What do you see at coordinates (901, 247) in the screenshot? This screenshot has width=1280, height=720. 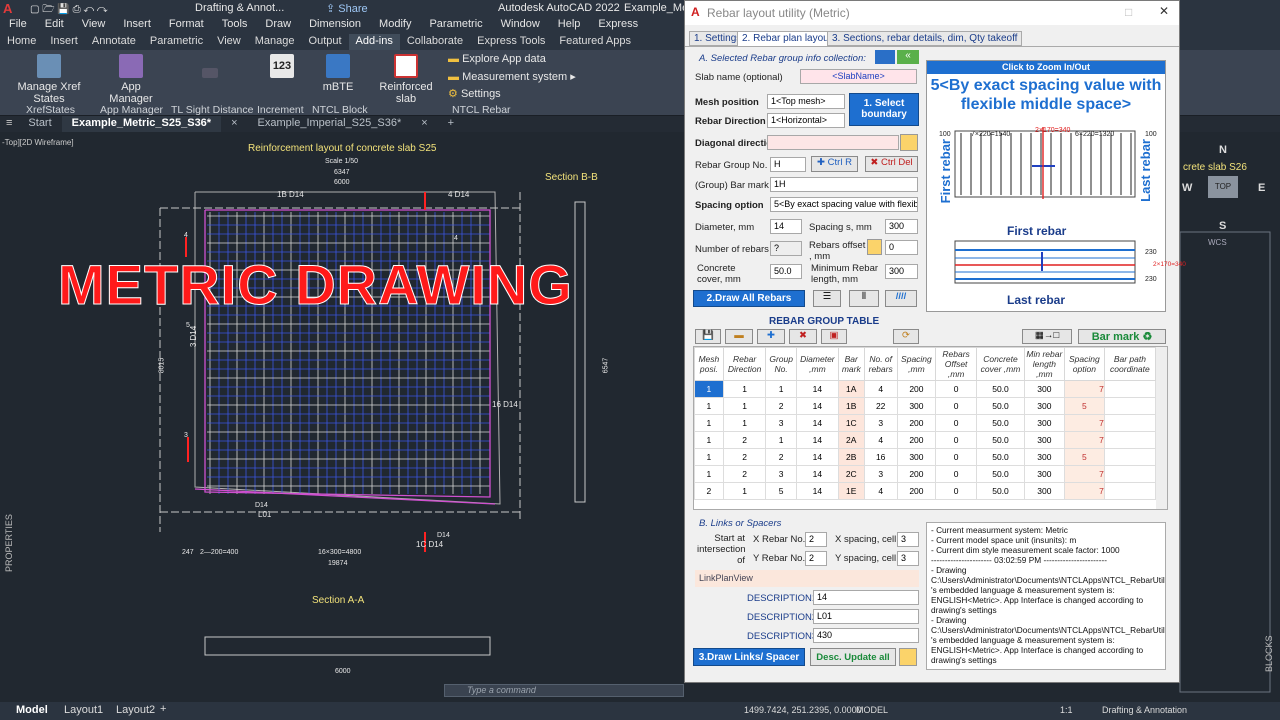 I see `rebars-offset-select: 0` at bounding box center [901, 247].